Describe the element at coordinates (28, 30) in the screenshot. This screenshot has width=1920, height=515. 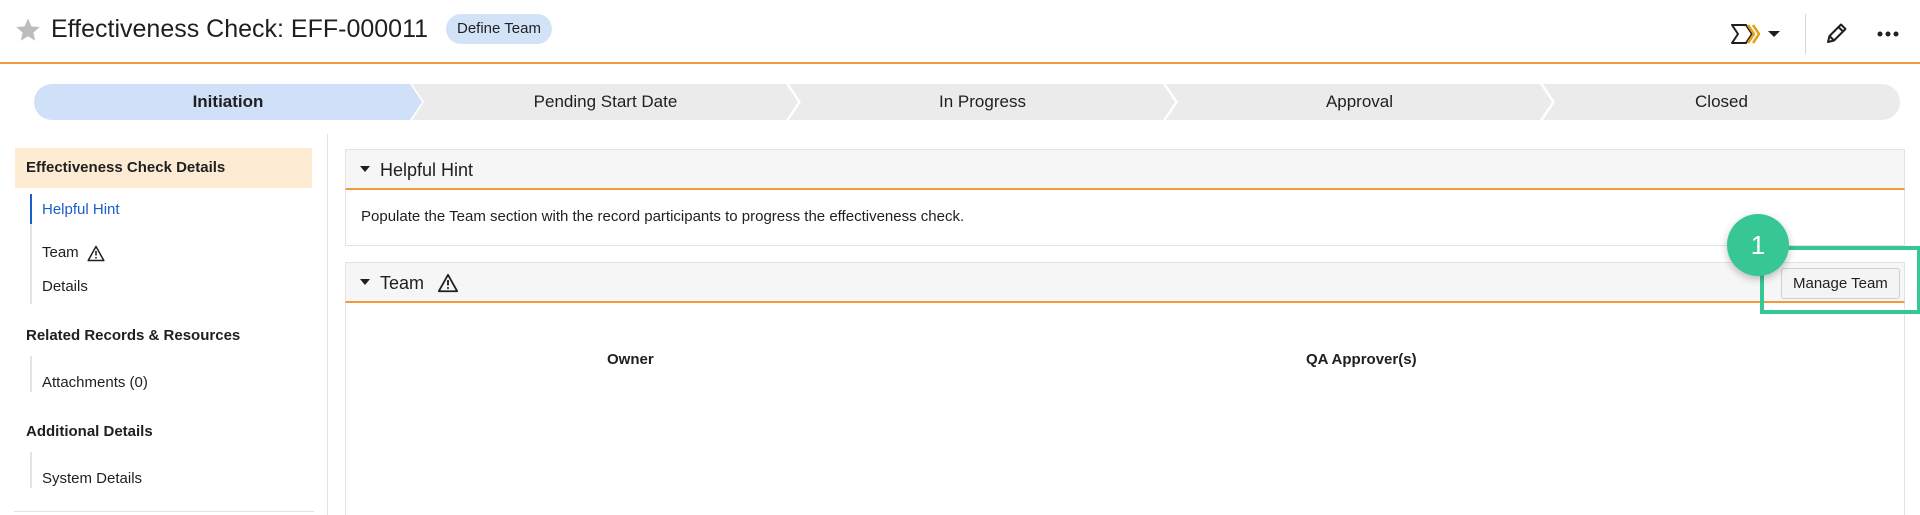
I see `star-icon` at that location.